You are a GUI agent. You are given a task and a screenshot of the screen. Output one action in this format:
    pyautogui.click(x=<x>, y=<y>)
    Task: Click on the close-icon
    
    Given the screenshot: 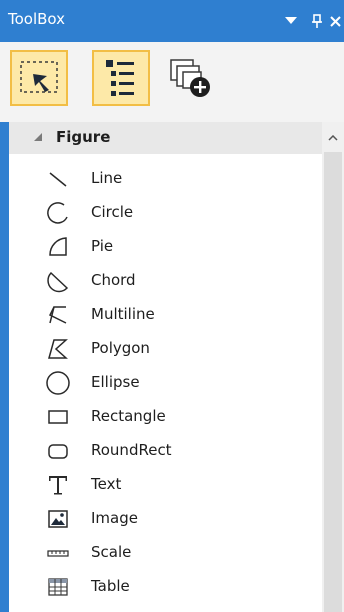 What is the action you would take?
    pyautogui.click(x=335, y=21)
    